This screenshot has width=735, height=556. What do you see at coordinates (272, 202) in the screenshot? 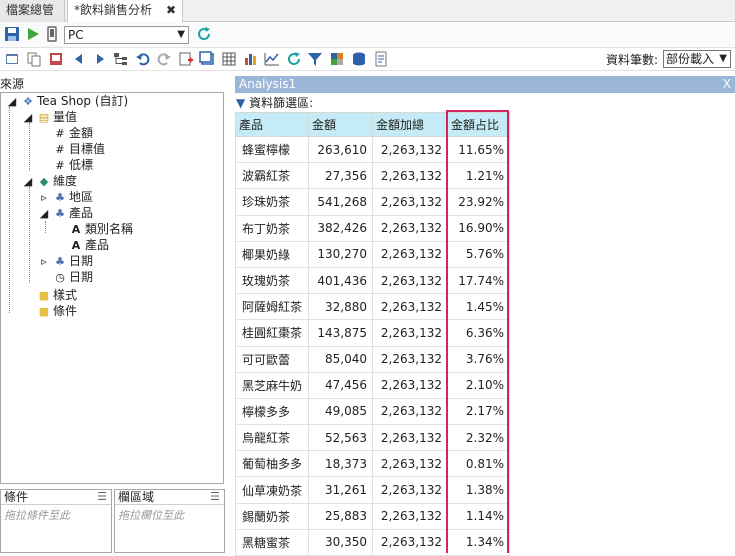
I see `table-cell: 珍珠奶茶` at bounding box center [272, 202].